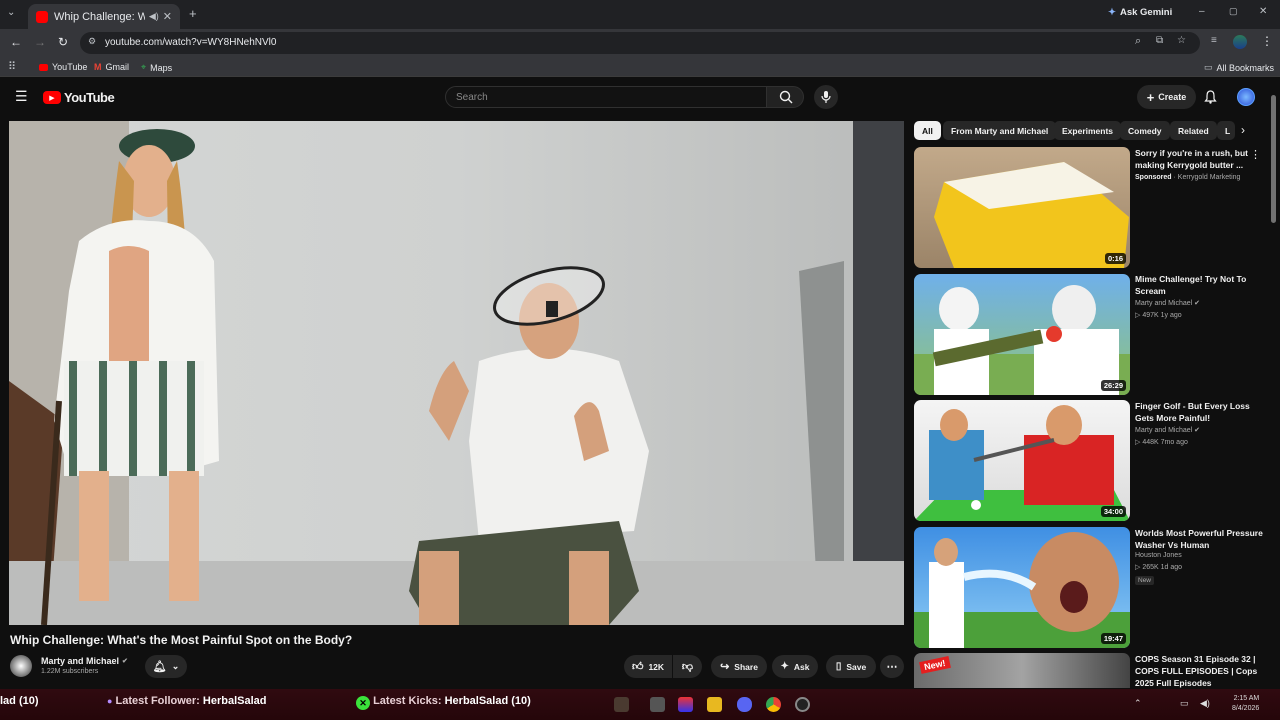 The image size is (1280, 720). What do you see at coordinates (640, 67) in the screenshot?
I see `bookmarks-bar: ⠿ YouTube M Gmail ⌖ Maps ▭ All Bookmarks` at bounding box center [640, 67].